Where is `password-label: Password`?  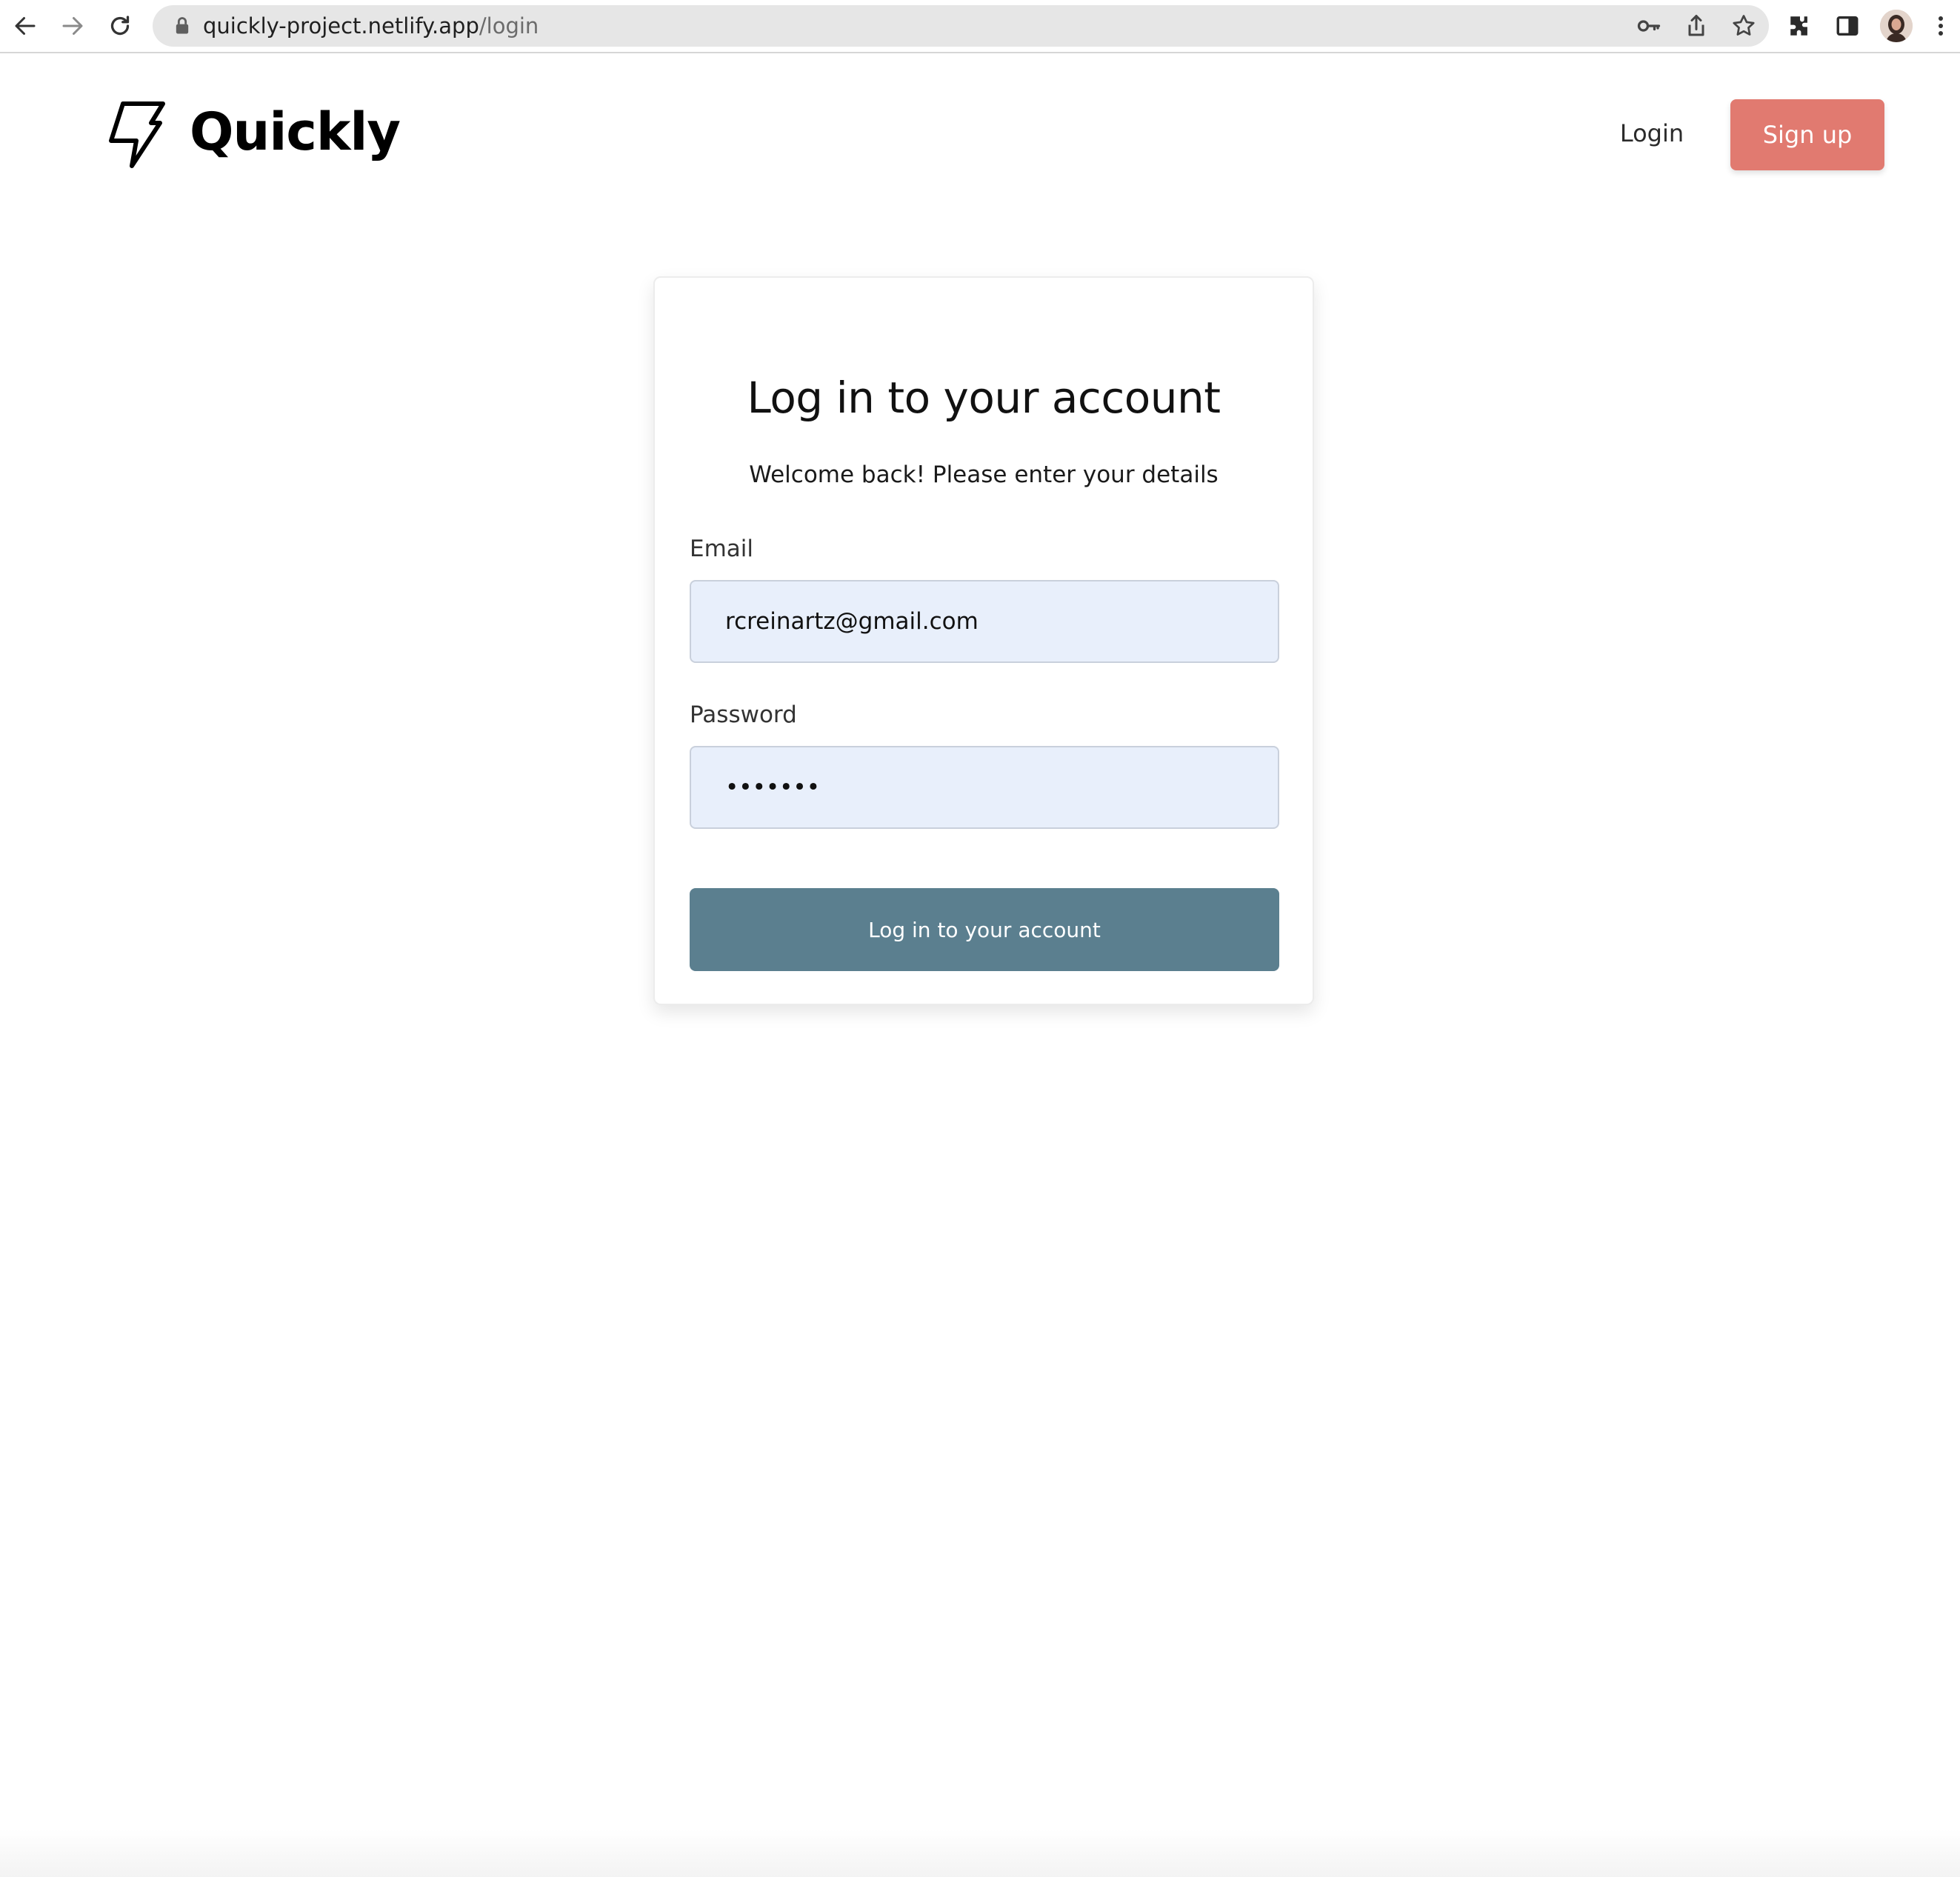
password-label: Password is located at coordinates (743, 714).